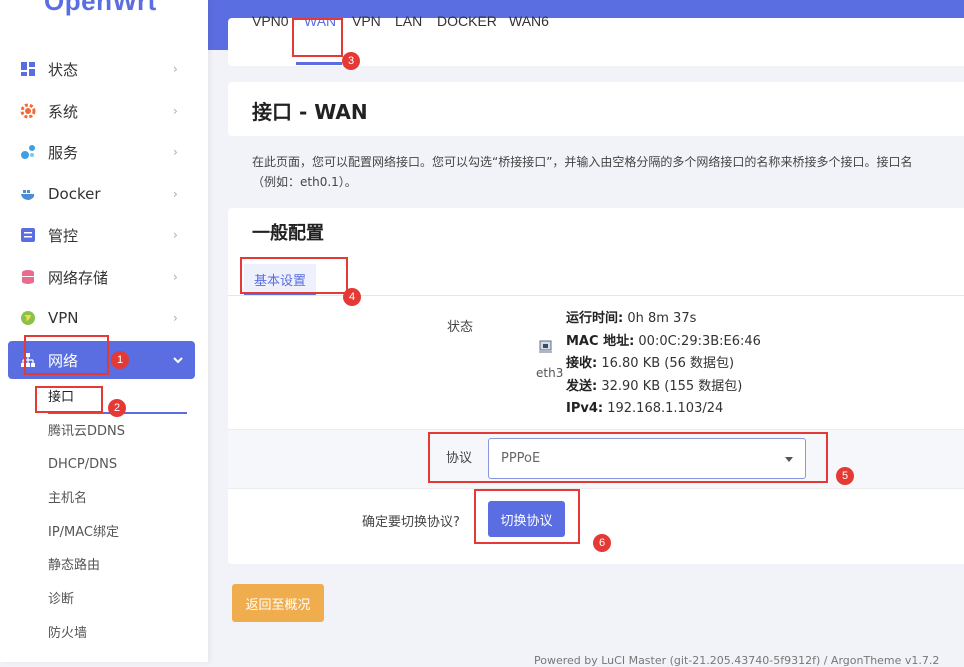 The height and width of the screenshot is (667, 964). What do you see at coordinates (120, 360) in the screenshot?
I see `annotation-badge-1: 1` at bounding box center [120, 360].